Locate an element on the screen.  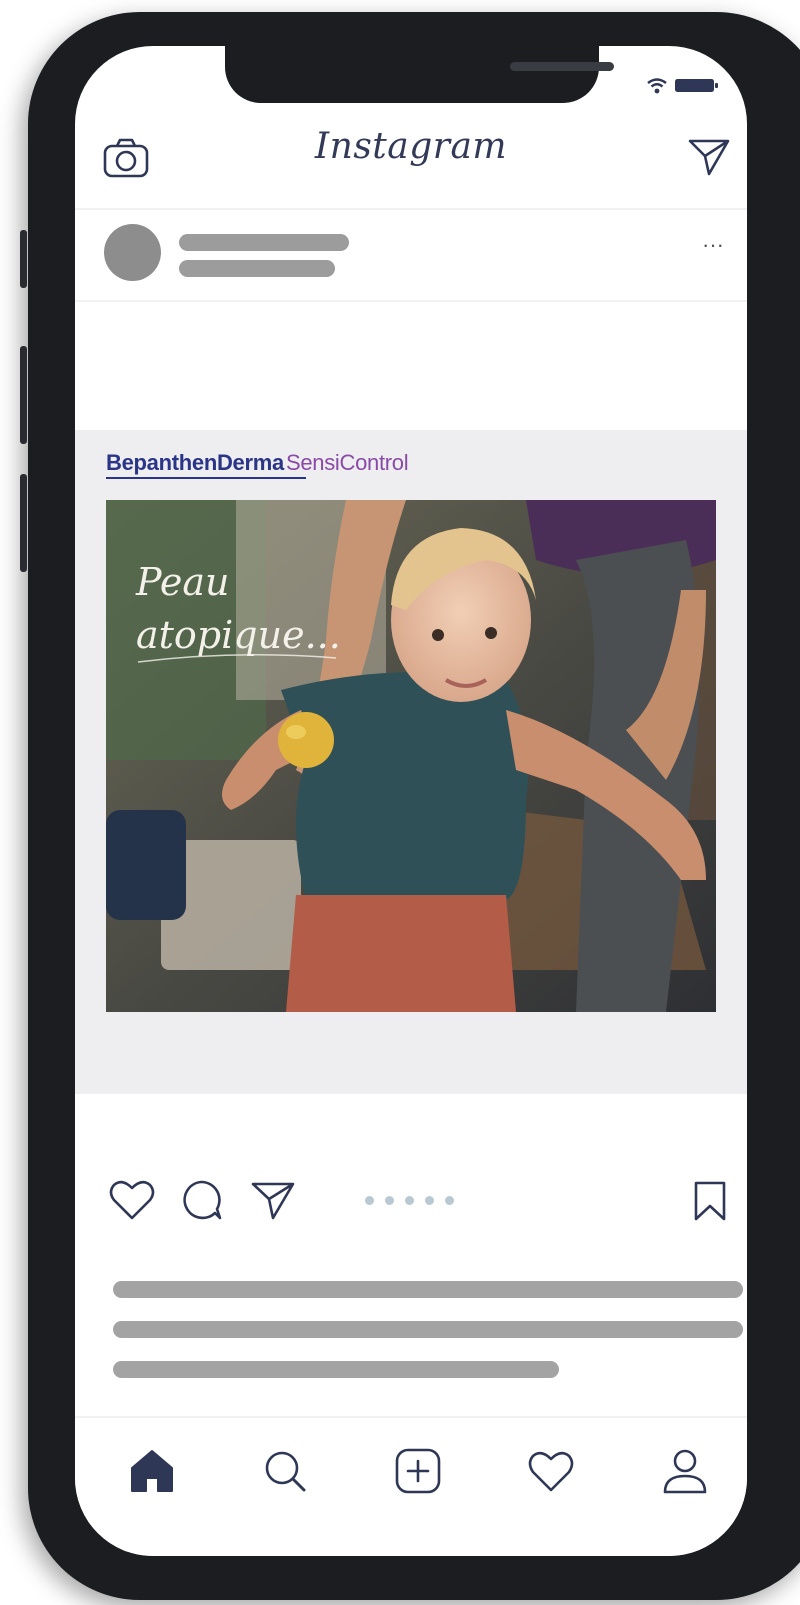
volume-down-button is located at coordinates (23, 523).